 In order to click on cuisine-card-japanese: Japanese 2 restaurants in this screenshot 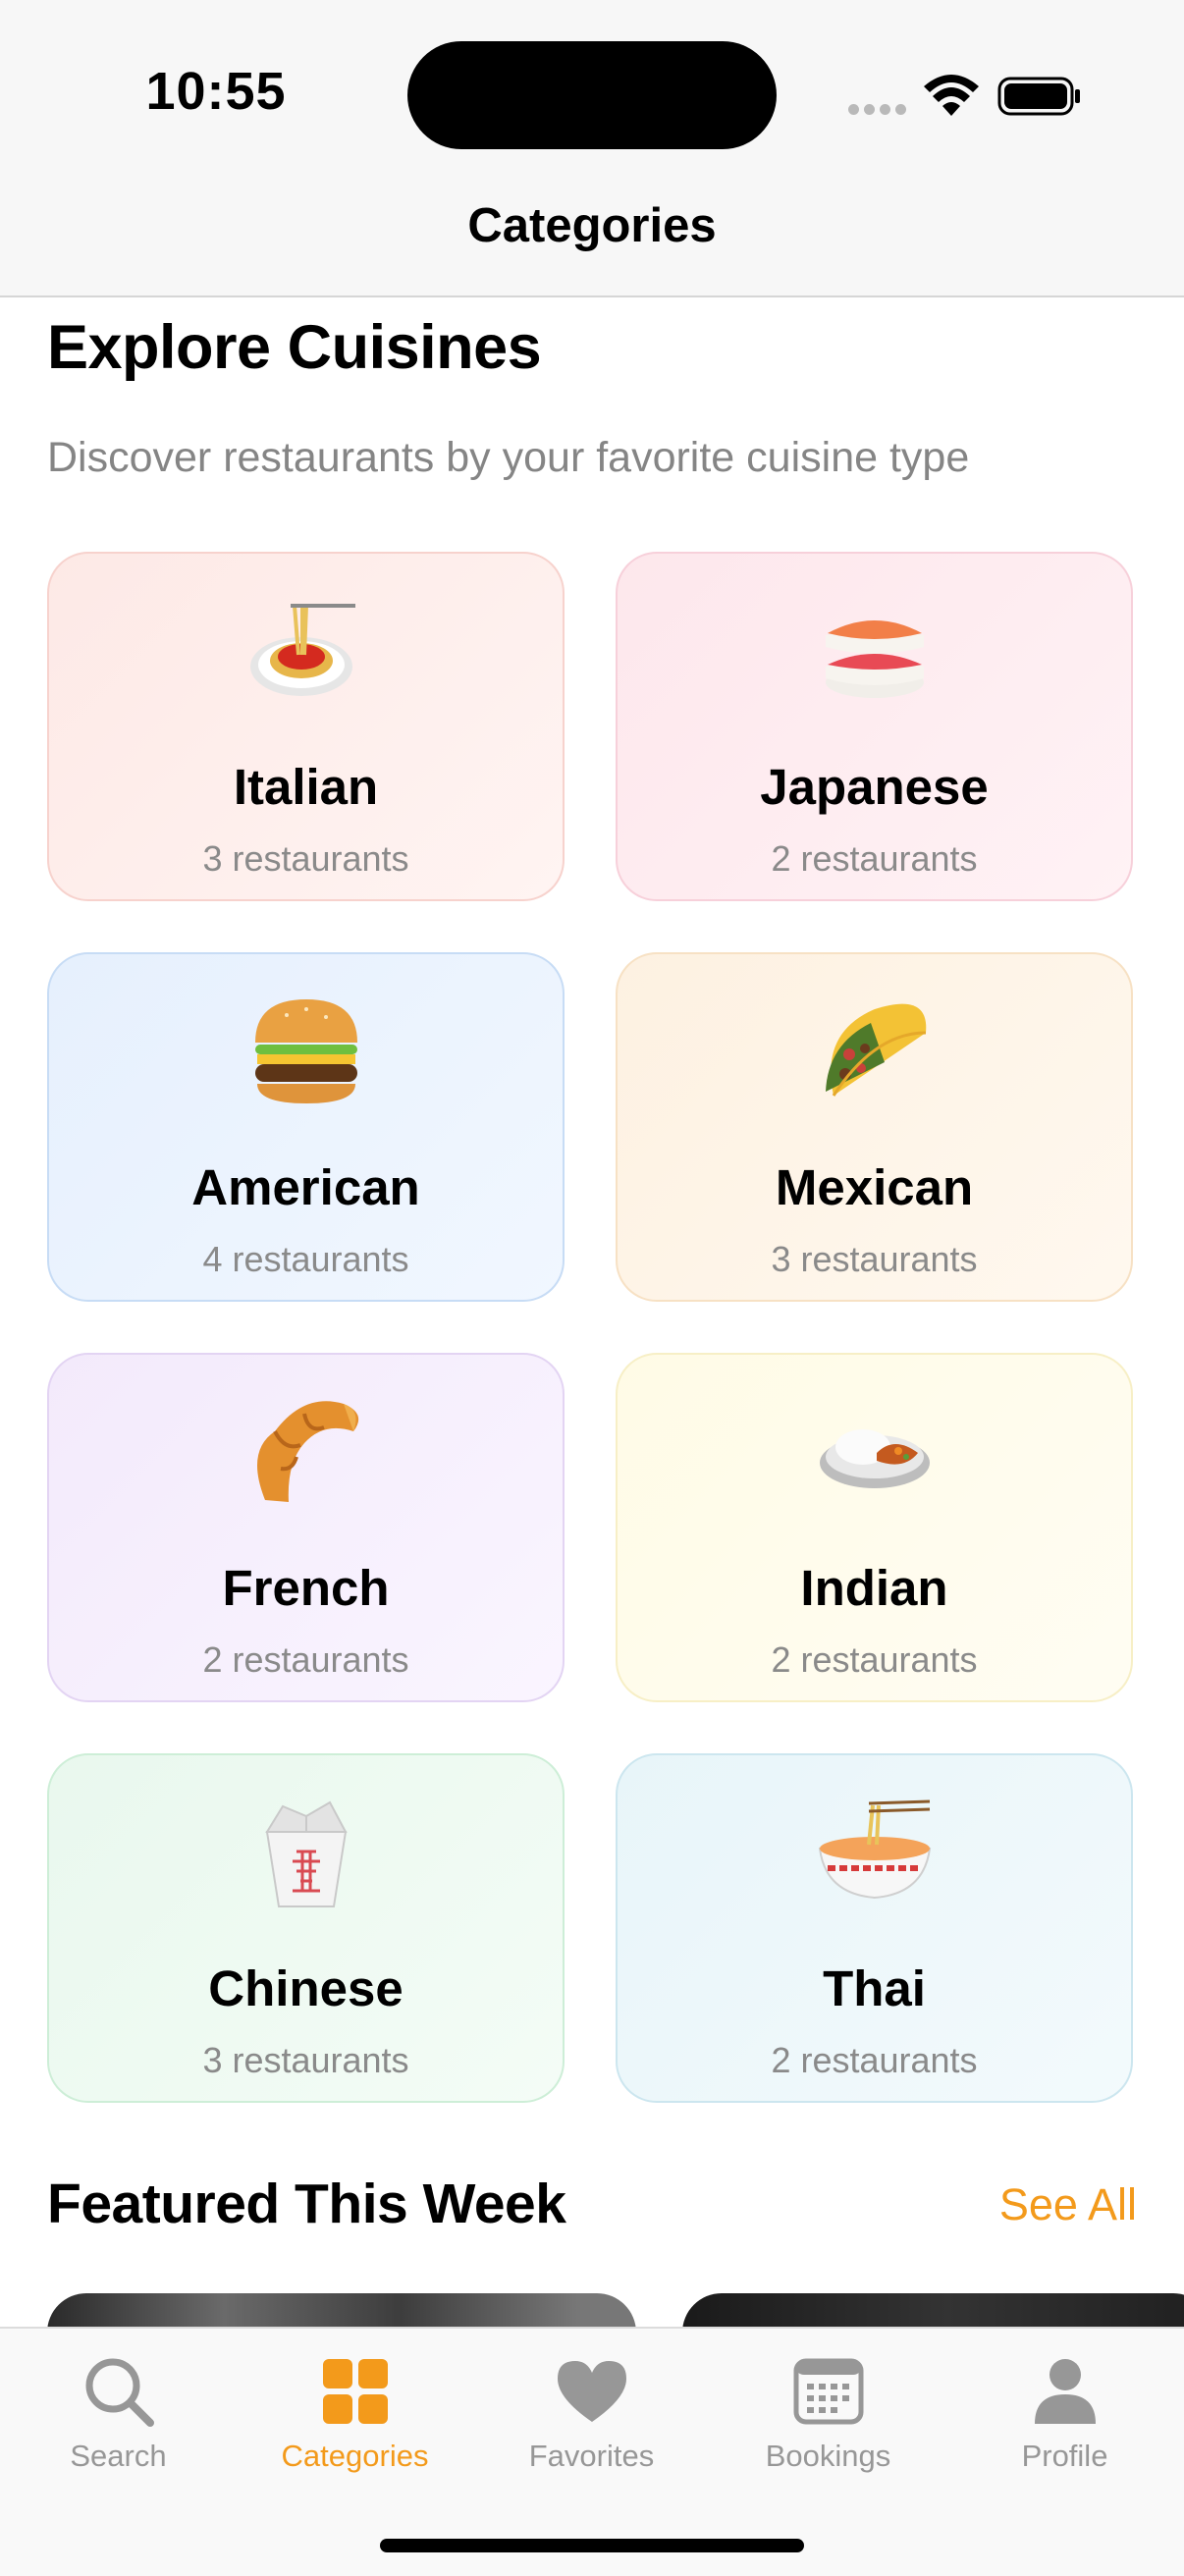, I will do `click(874, 726)`.